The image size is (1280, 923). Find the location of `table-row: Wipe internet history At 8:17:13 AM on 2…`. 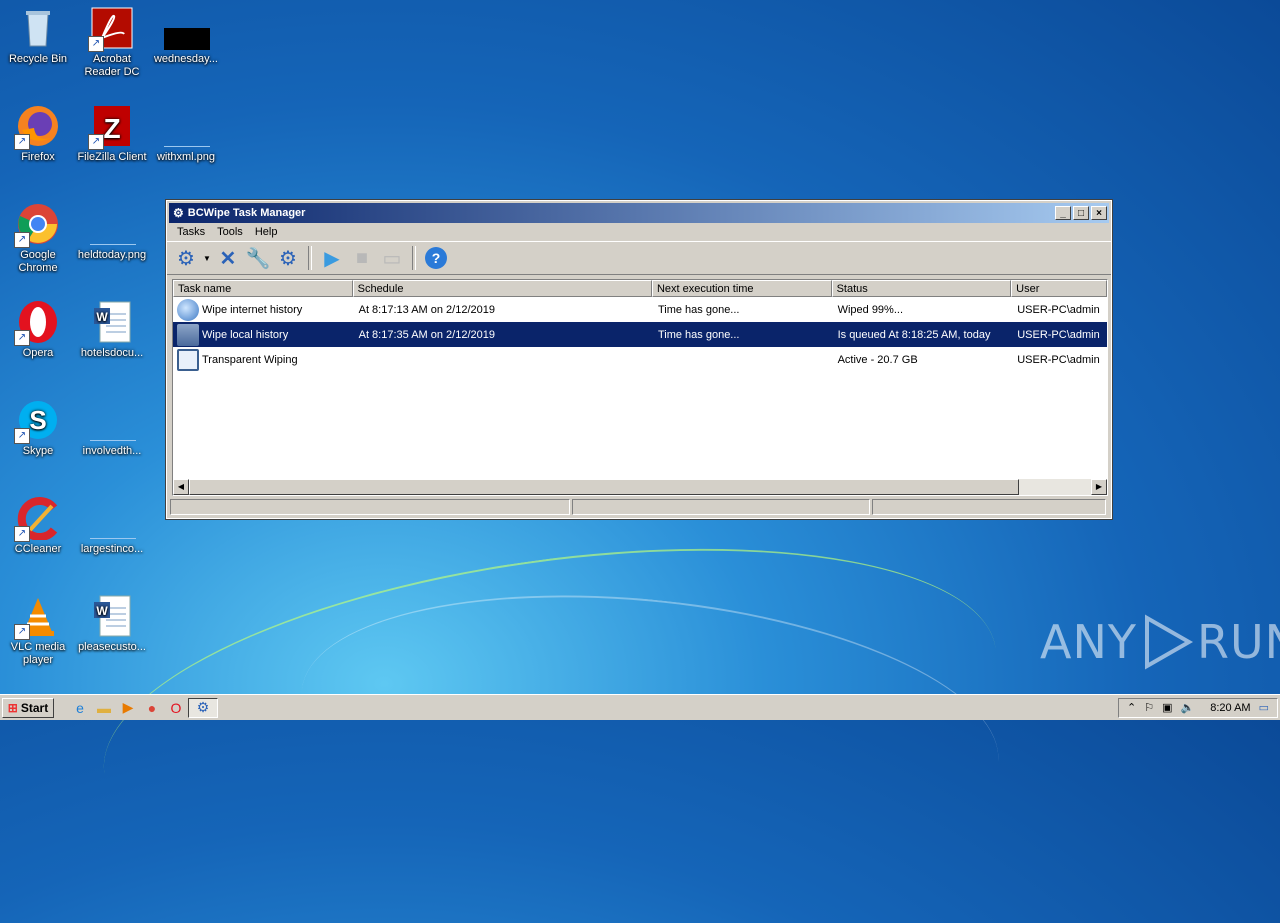

table-row: Wipe internet history At 8:17:13 AM on 2… is located at coordinates (640, 309).